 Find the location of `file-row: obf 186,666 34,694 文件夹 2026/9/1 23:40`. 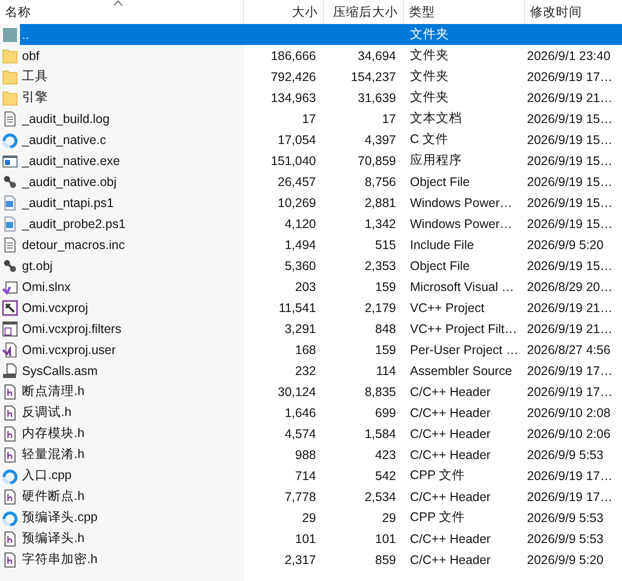

file-row: obf 186,666 34,694 文件夹 2026/9/1 23:40 is located at coordinates (321, 55).